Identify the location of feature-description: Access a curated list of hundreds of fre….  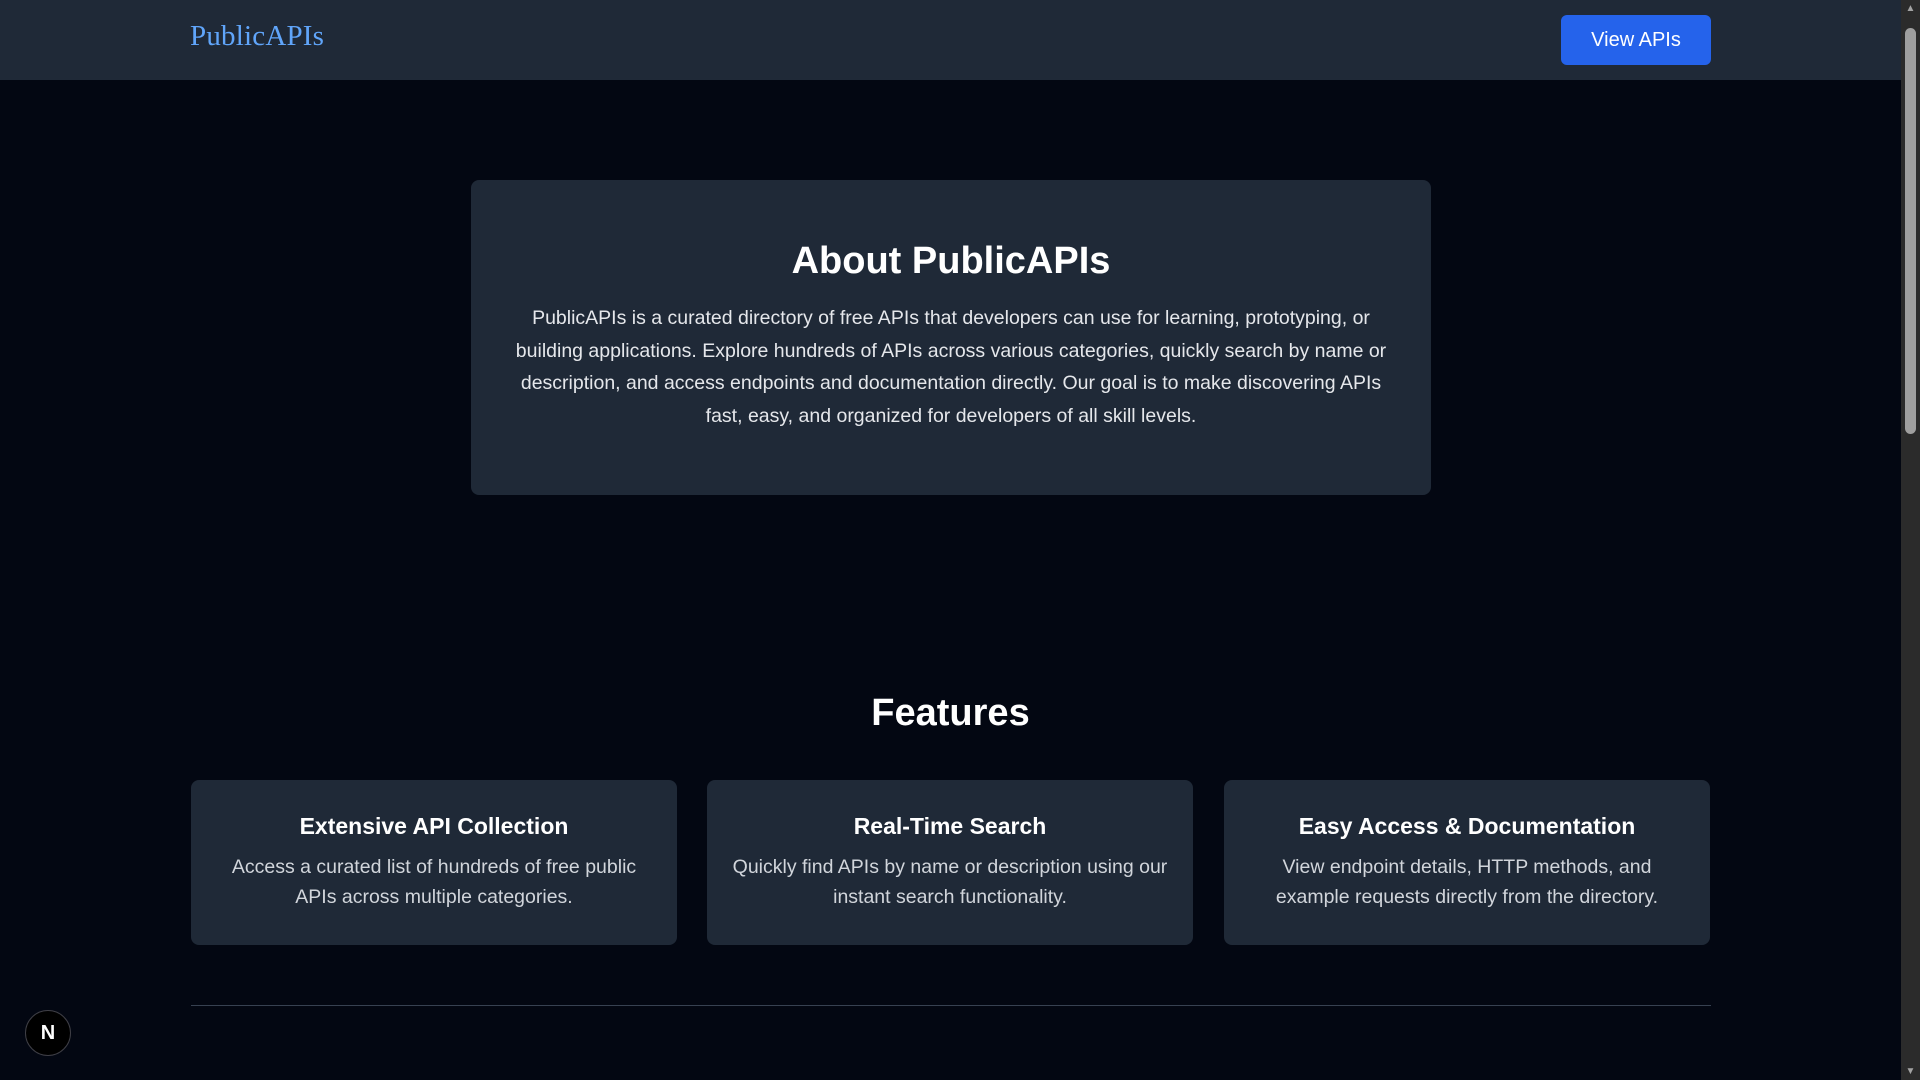
(434, 882).